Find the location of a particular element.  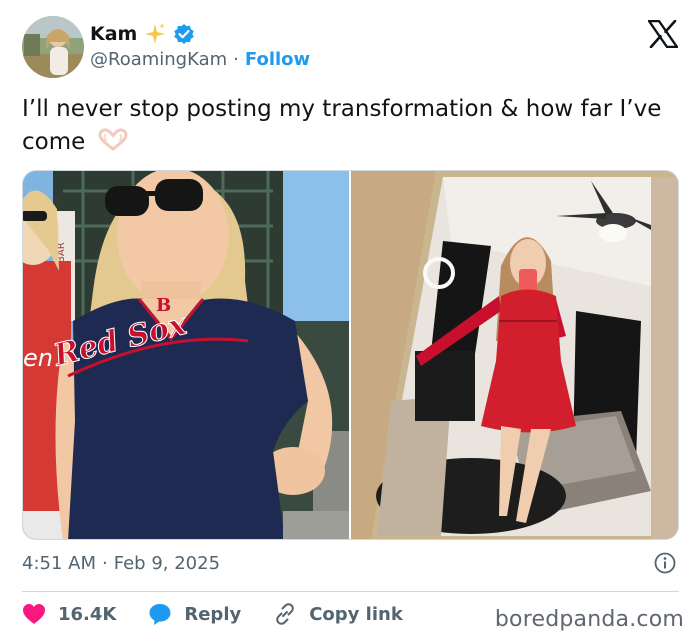

verified-icon is located at coordinates (184, 34).